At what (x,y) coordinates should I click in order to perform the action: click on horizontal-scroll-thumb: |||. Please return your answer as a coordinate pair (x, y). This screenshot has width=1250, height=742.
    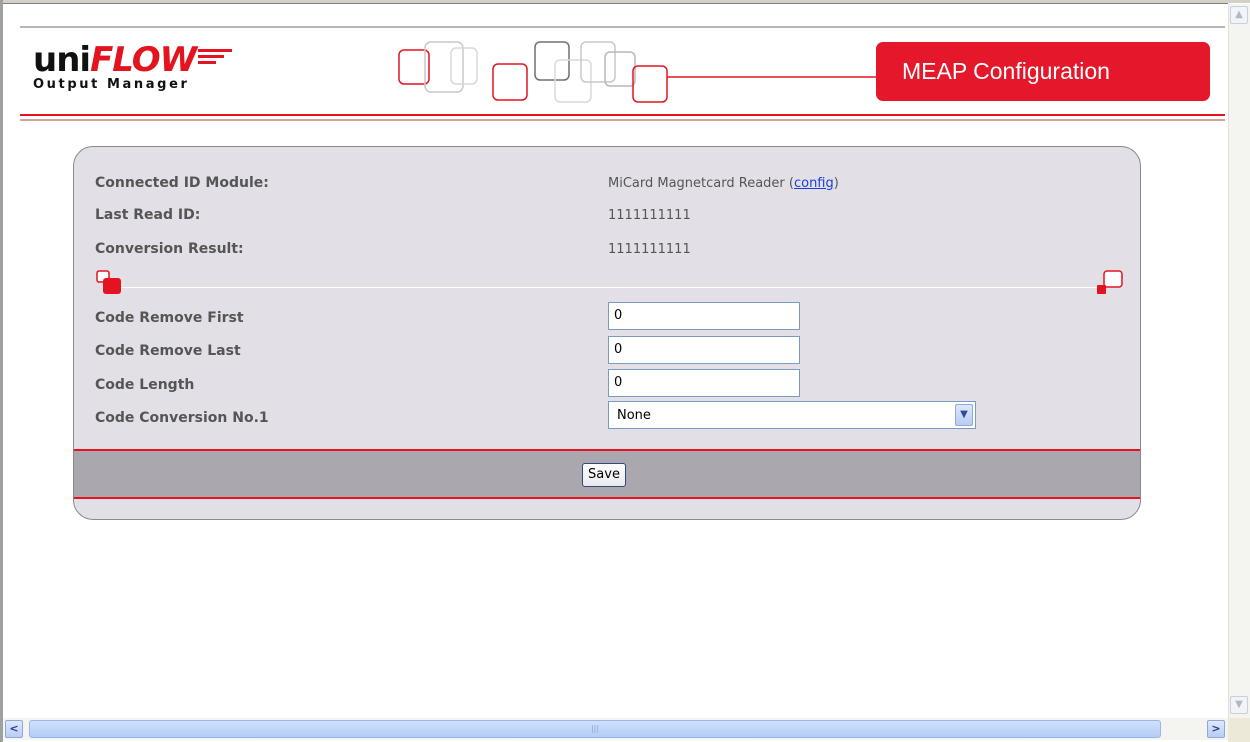
    Looking at the image, I should click on (595, 729).